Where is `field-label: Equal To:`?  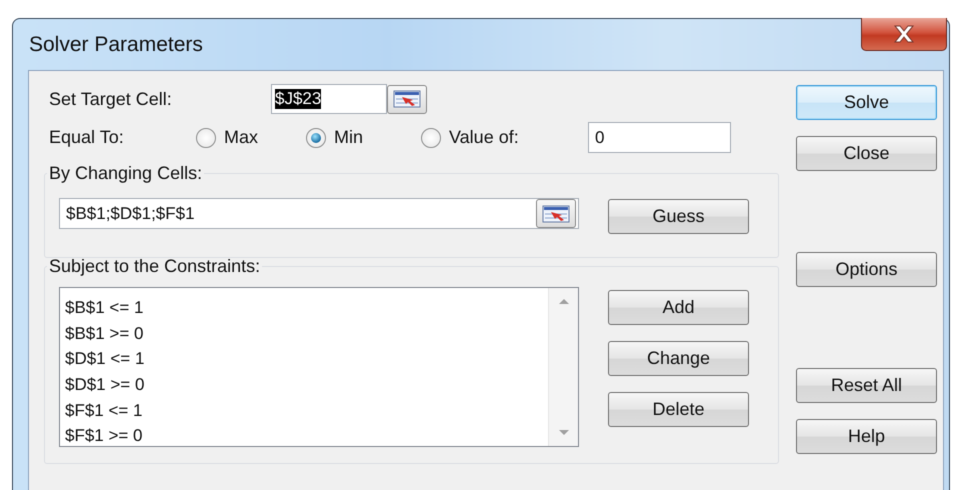
field-label: Equal To: is located at coordinates (86, 137).